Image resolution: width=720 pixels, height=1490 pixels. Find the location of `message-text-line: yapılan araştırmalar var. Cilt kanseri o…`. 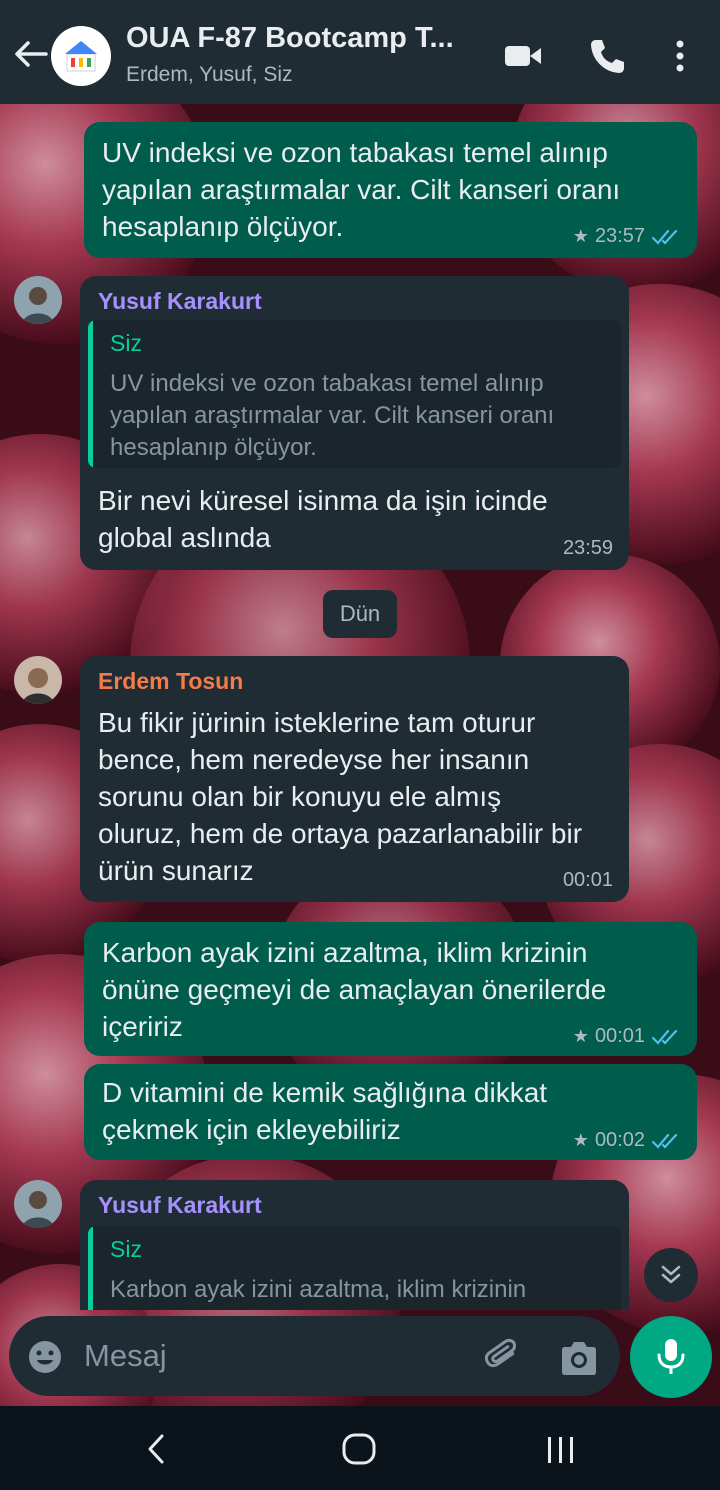

message-text-line: yapılan araştırmalar var. Cilt kanseri o… is located at coordinates (361, 189).